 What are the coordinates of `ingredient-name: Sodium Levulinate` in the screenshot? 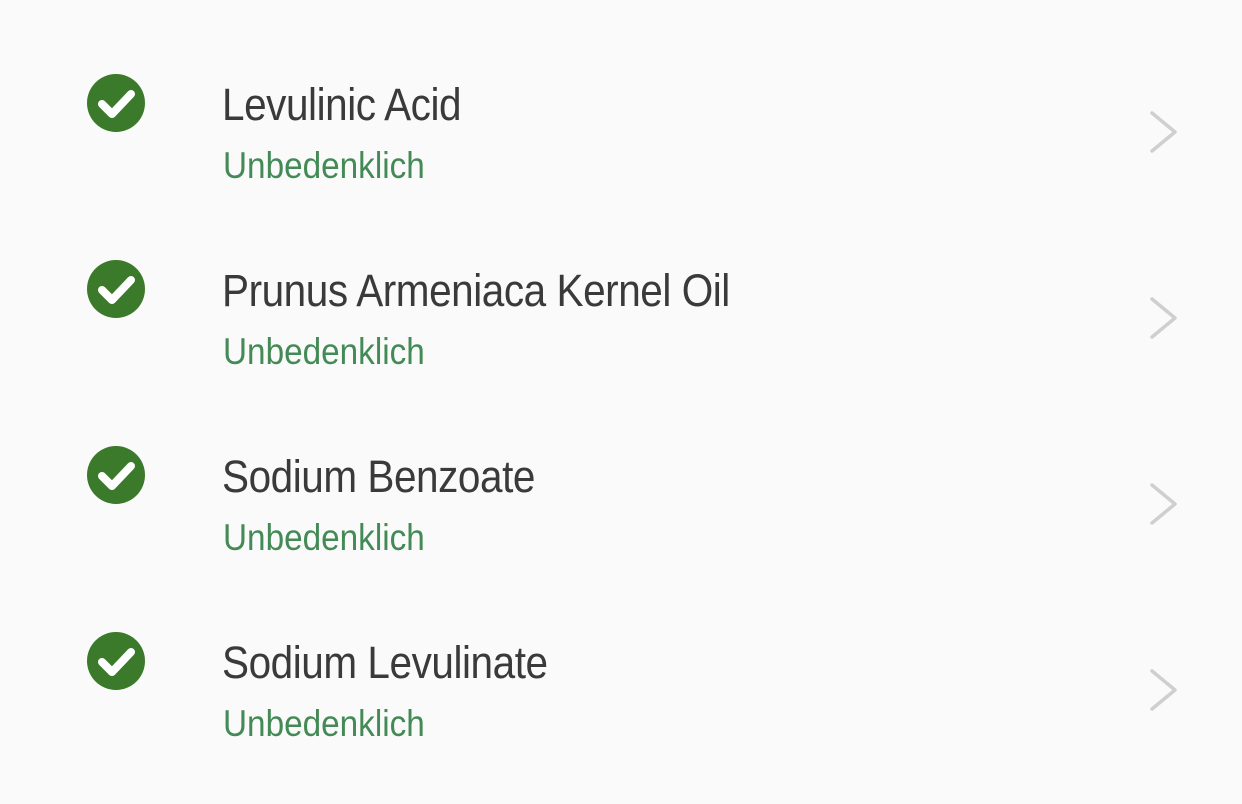 It's located at (385, 662).